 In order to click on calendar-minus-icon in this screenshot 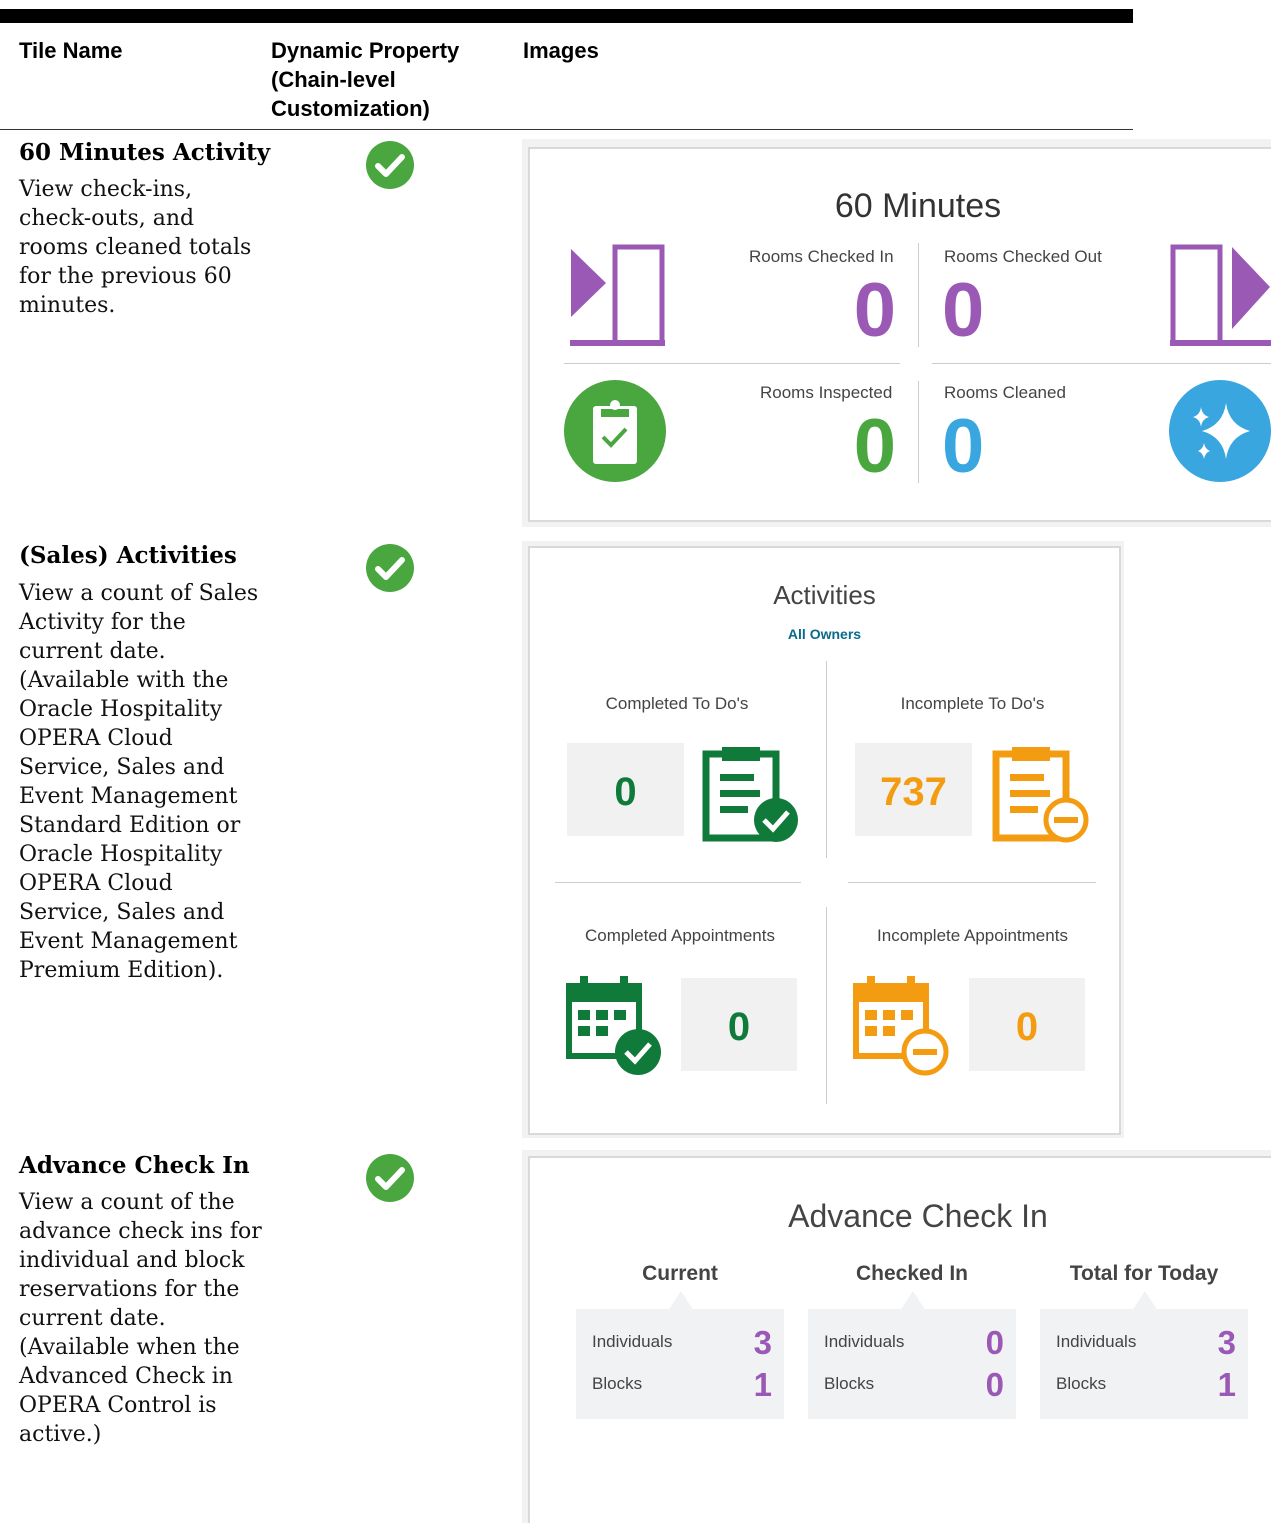, I will do `click(901, 1026)`.